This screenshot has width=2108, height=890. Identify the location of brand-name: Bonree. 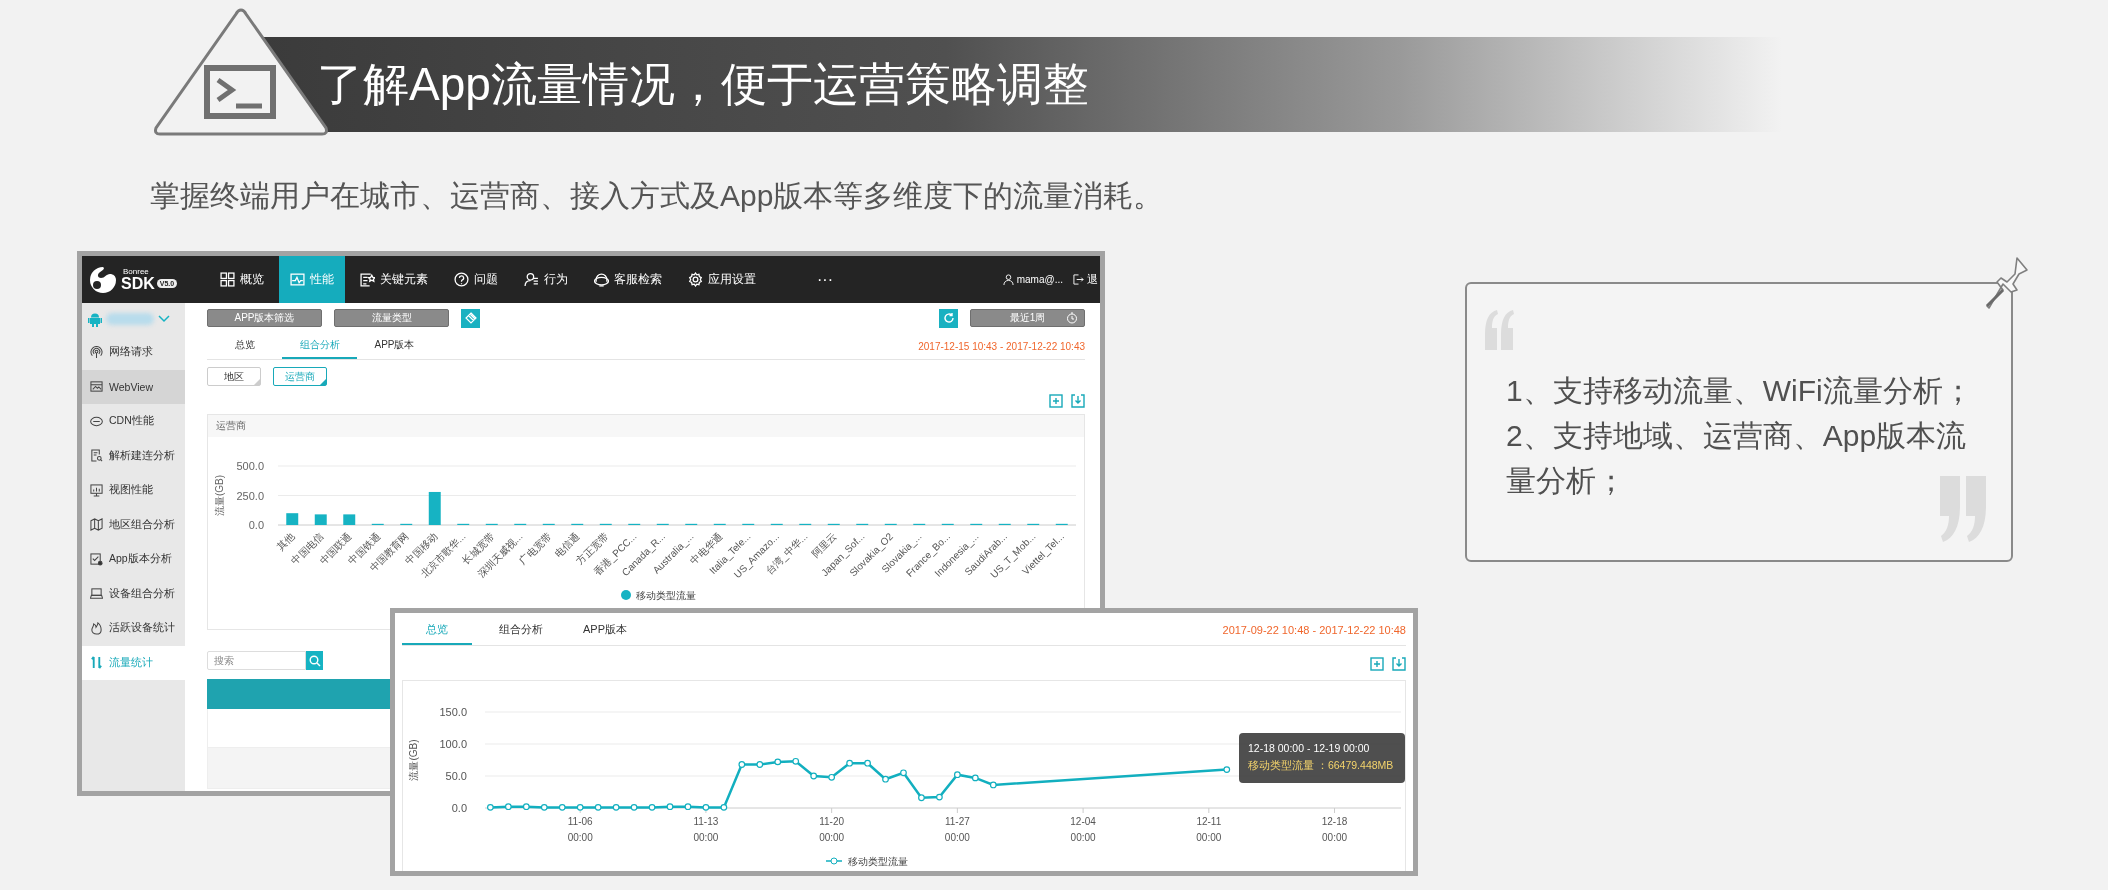
(136, 271).